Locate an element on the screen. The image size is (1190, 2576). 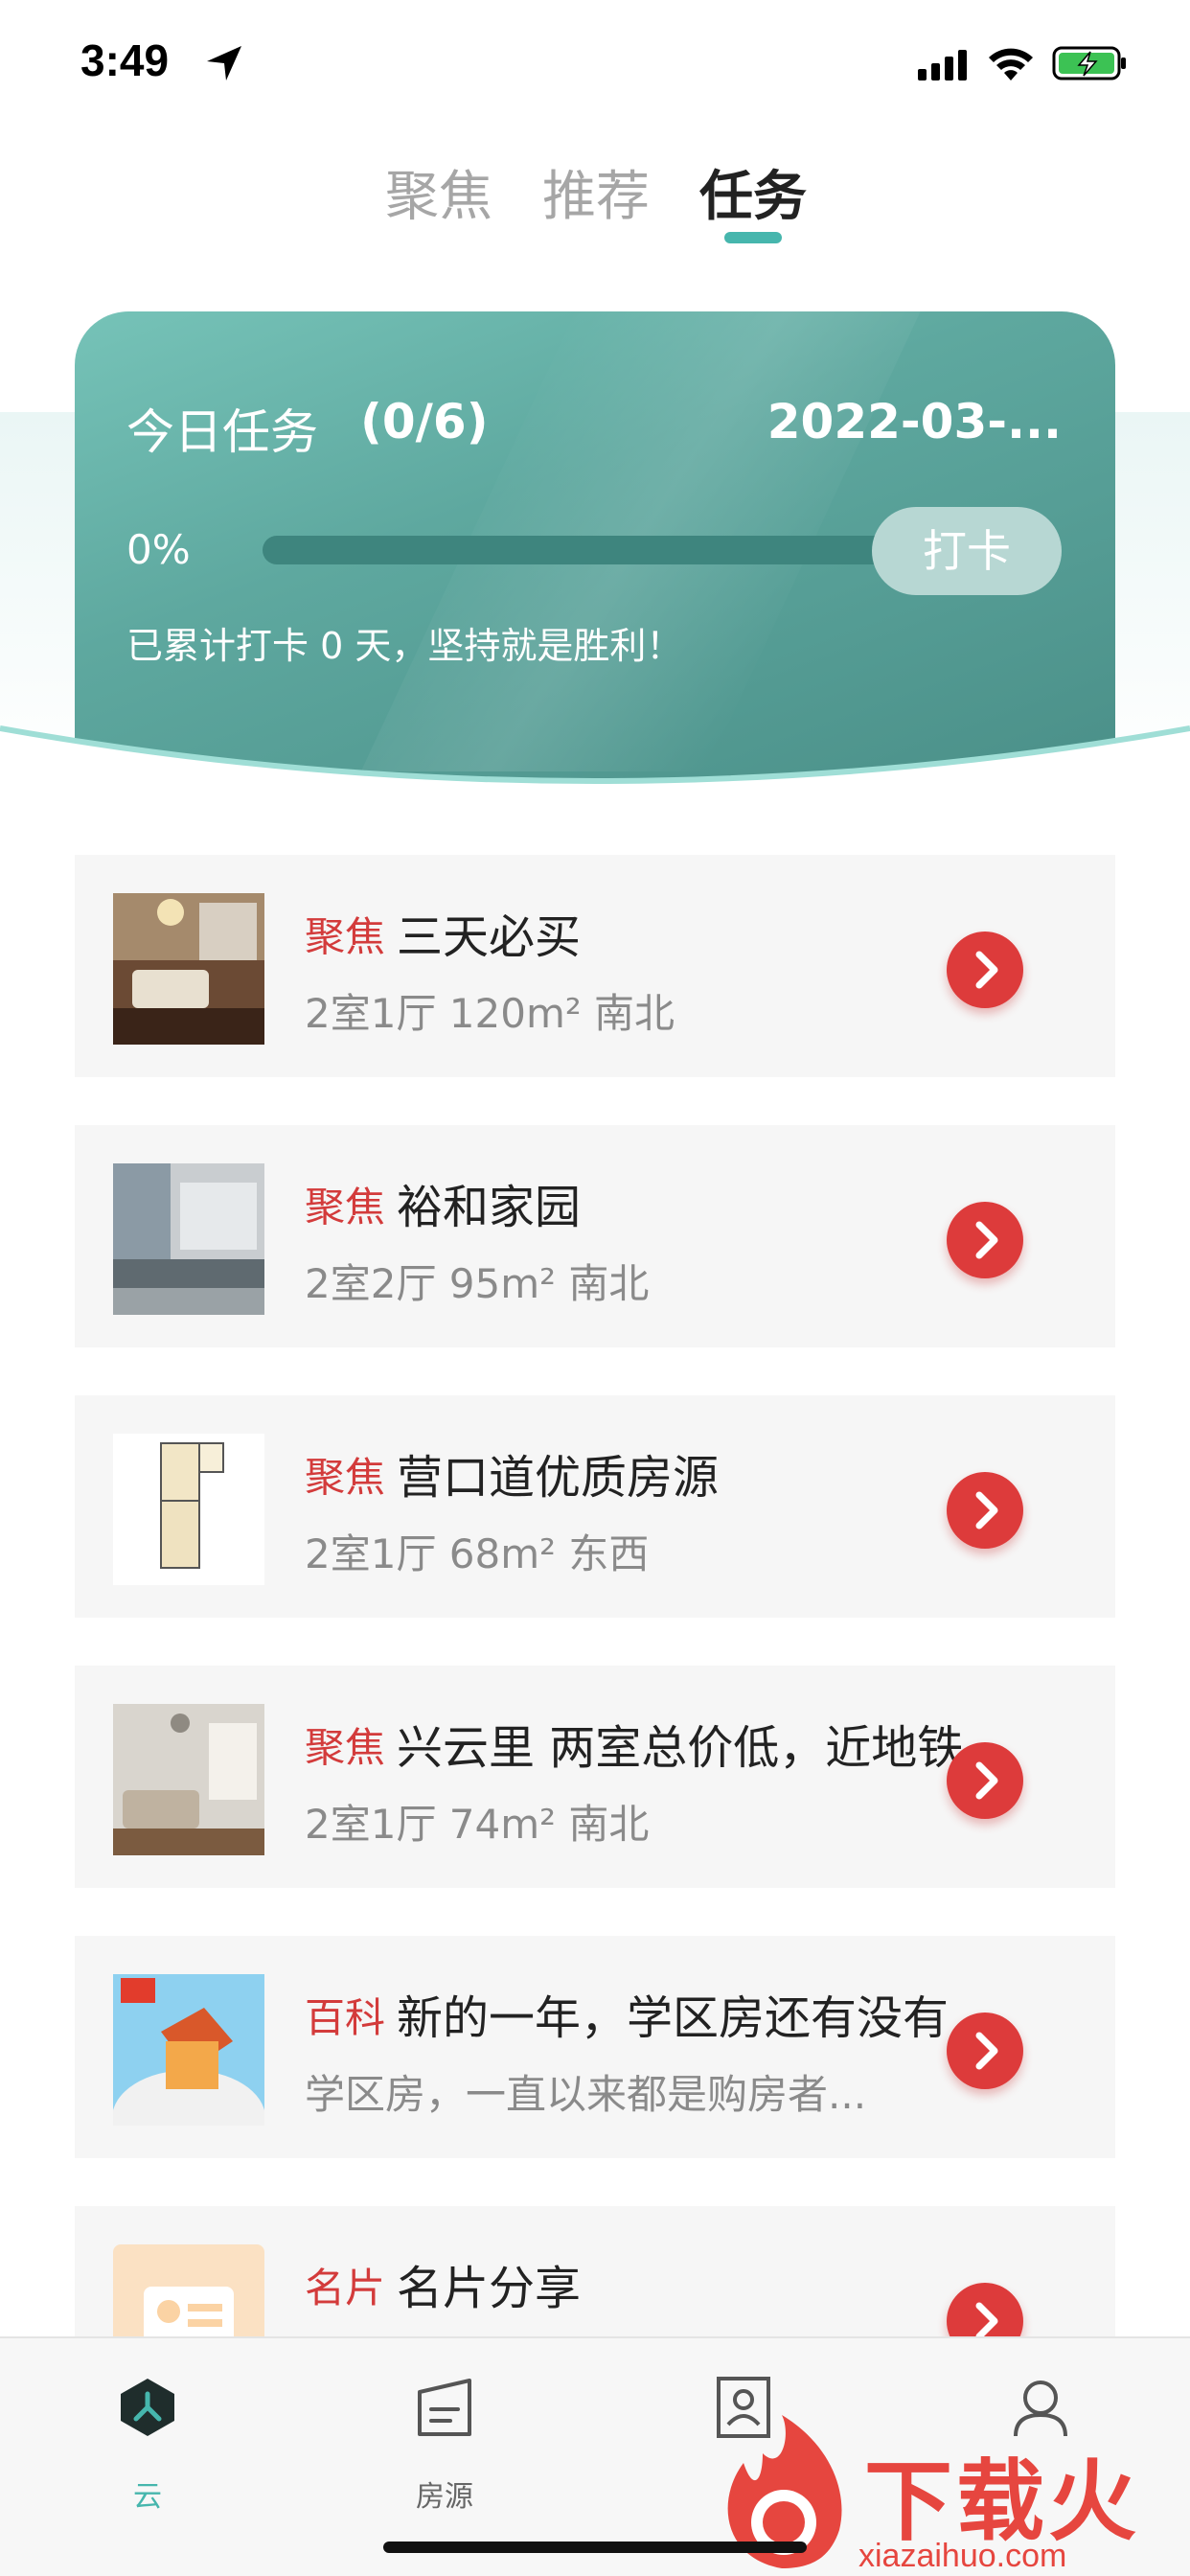
status-time: 3:49 is located at coordinates (125, 60).